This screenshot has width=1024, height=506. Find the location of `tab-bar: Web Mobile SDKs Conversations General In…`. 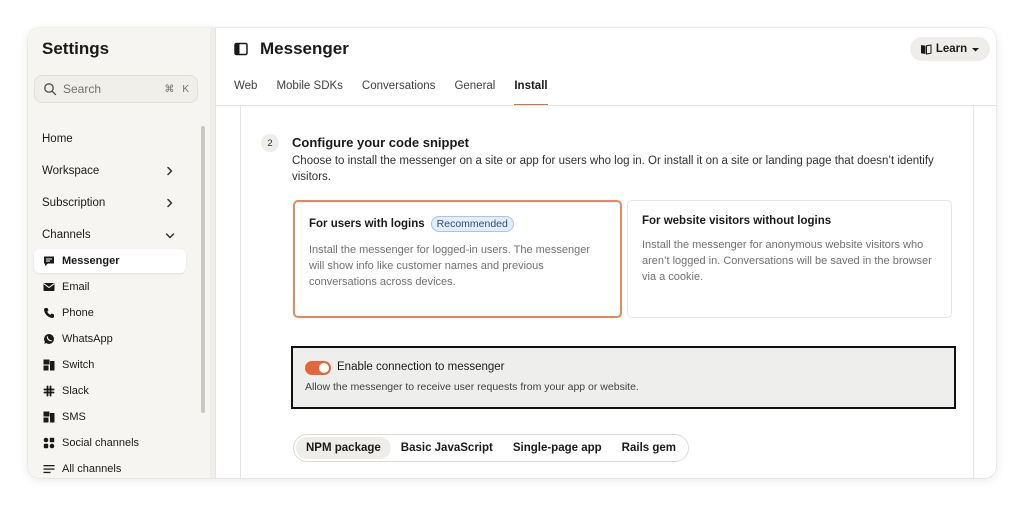

tab-bar: Web Mobile SDKs Conversations General In… is located at coordinates (400, 93).